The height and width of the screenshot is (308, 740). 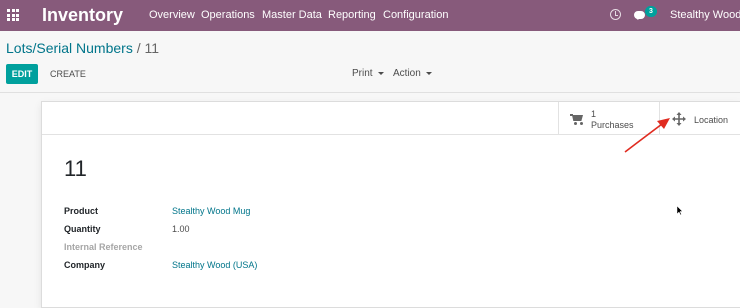 I want to click on location-smart-button: Location, so click(x=699, y=118).